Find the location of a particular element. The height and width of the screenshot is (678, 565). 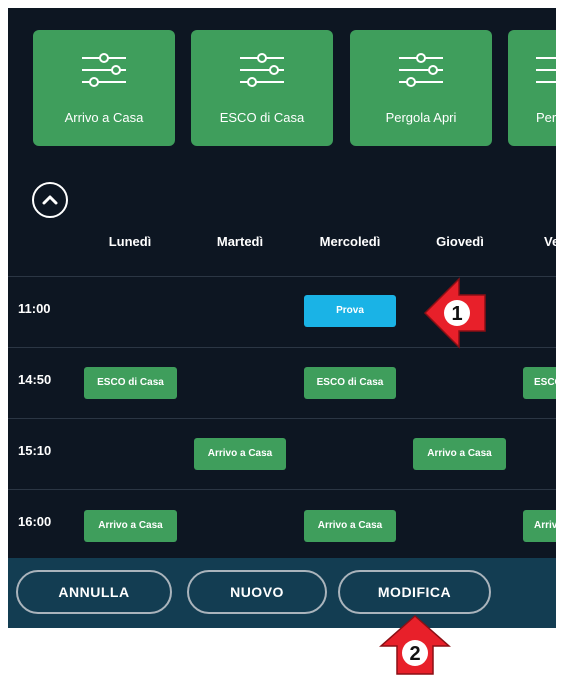

new-button: NUOVO is located at coordinates (257, 592).